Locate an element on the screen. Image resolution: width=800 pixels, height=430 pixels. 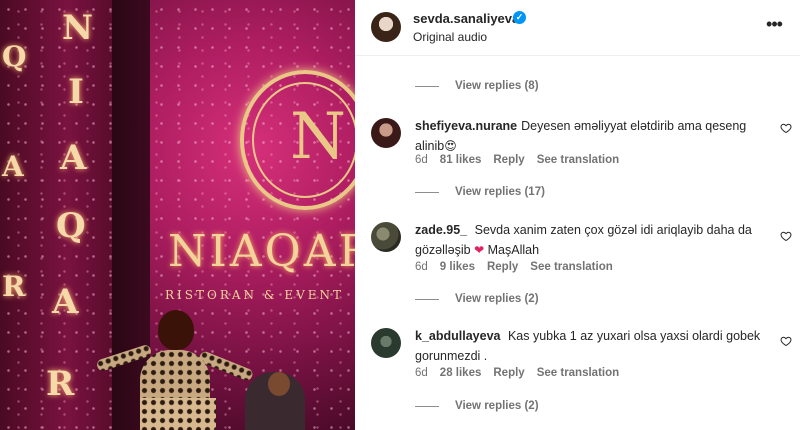
view-replies-button: View replies (8) is located at coordinates (477, 86).